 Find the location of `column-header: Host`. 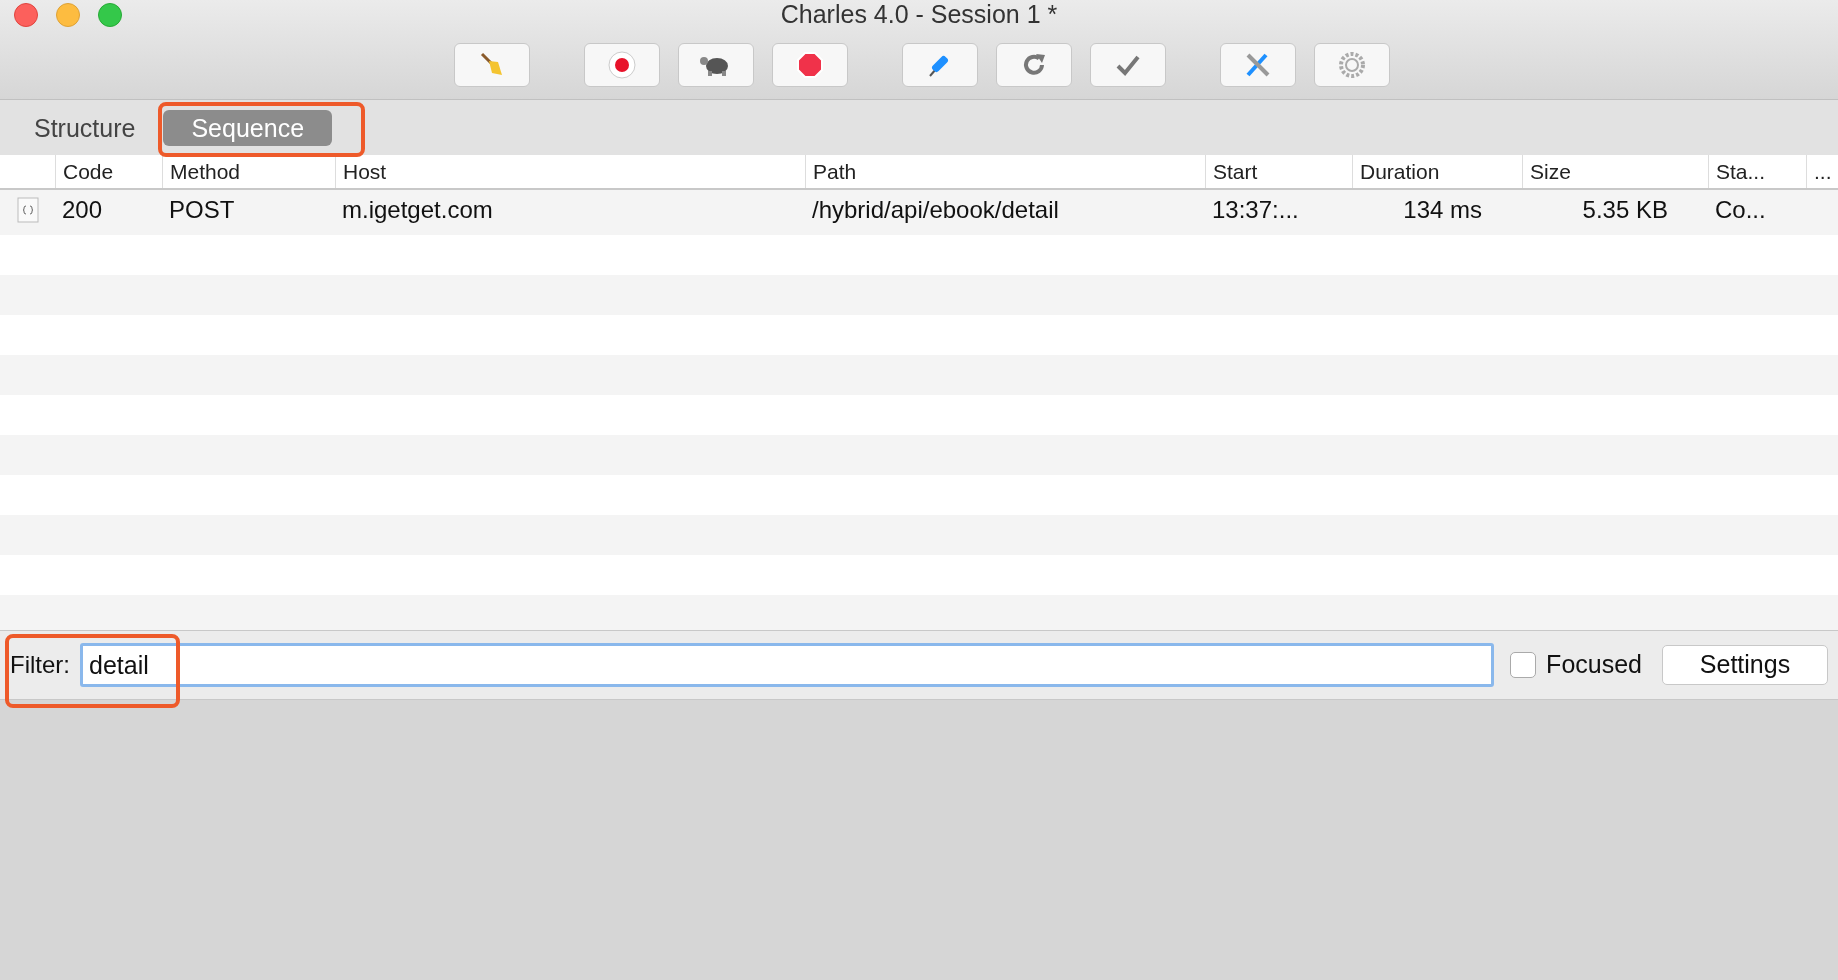

column-header: Host is located at coordinates (365, 171).